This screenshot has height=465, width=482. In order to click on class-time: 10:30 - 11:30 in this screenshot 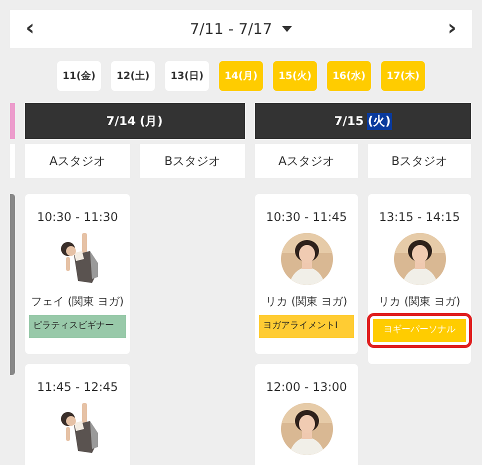, I will do `click(78, 217)`.